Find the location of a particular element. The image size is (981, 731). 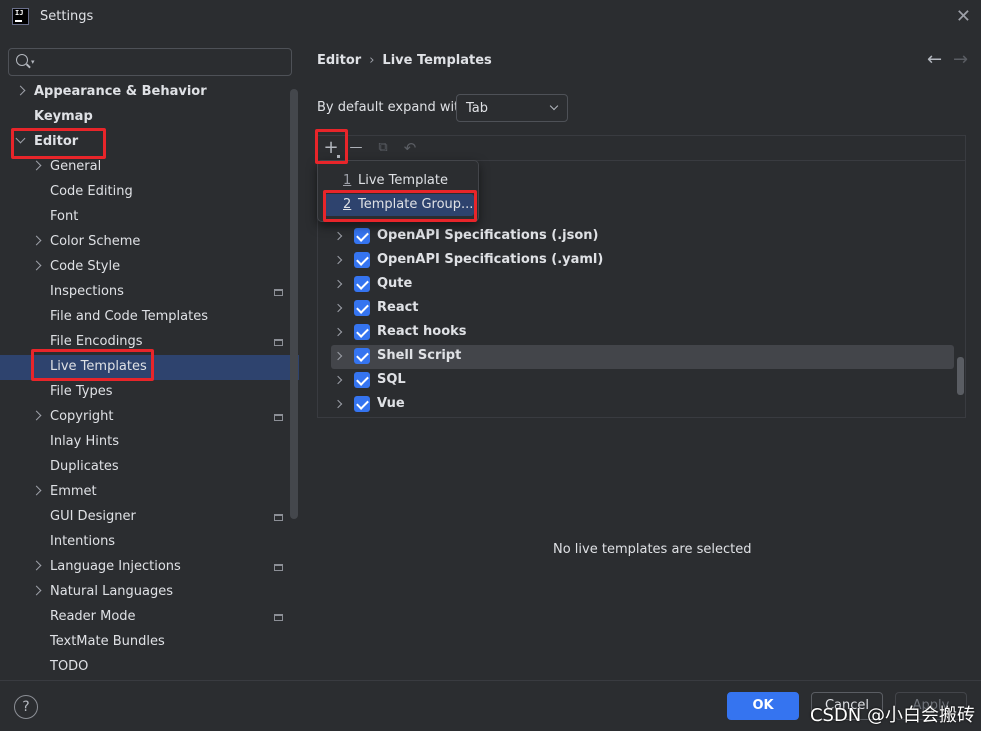

restore-button: ↶ is located at coordinates (410, 149).